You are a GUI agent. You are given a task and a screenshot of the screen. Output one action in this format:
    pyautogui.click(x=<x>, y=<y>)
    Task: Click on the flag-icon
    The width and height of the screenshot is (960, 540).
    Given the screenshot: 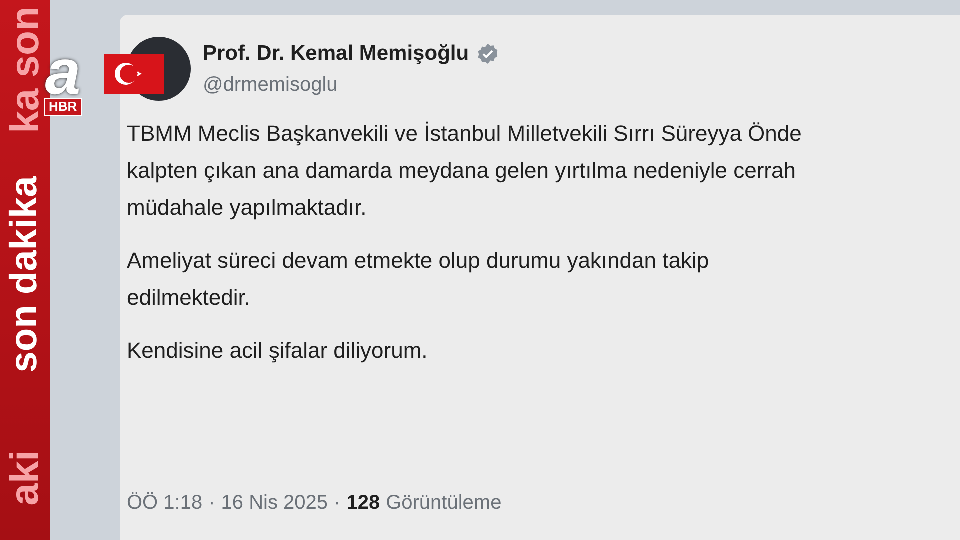 What is the action you would take?
    pyautogui.click(x=134, y=74)
    